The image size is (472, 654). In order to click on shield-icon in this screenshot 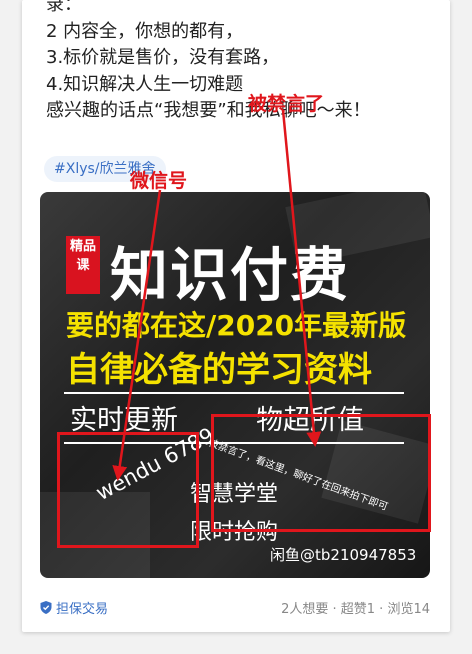, I will do `click(46, 607)`.